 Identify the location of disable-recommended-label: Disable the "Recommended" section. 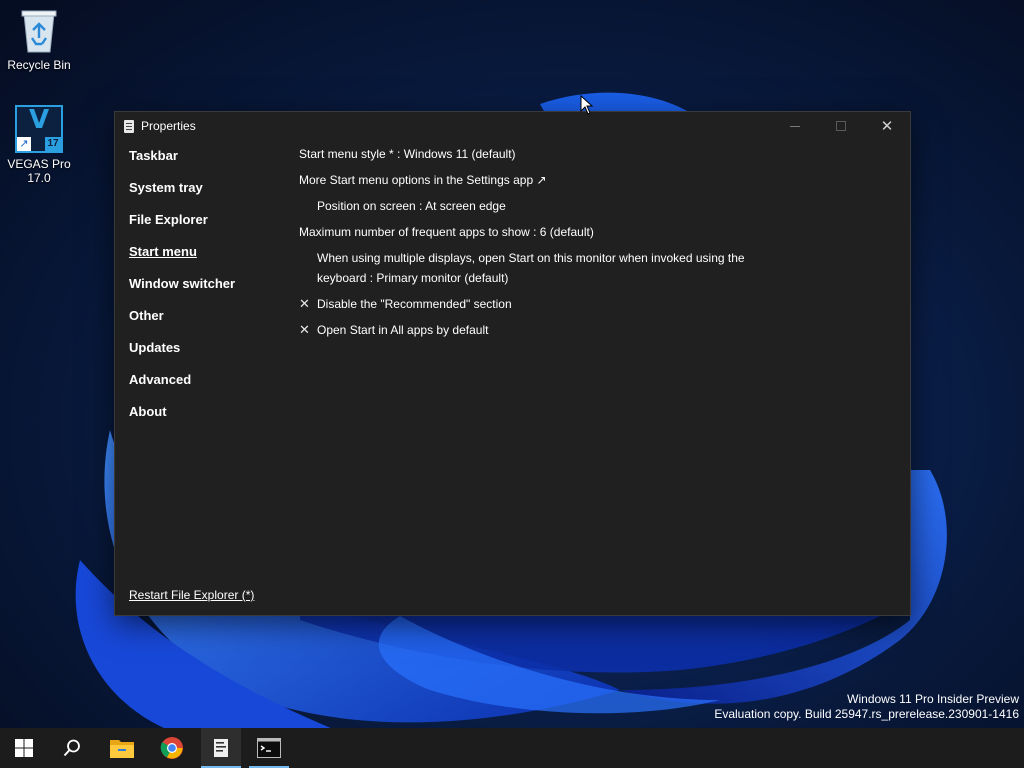
(414, 304).